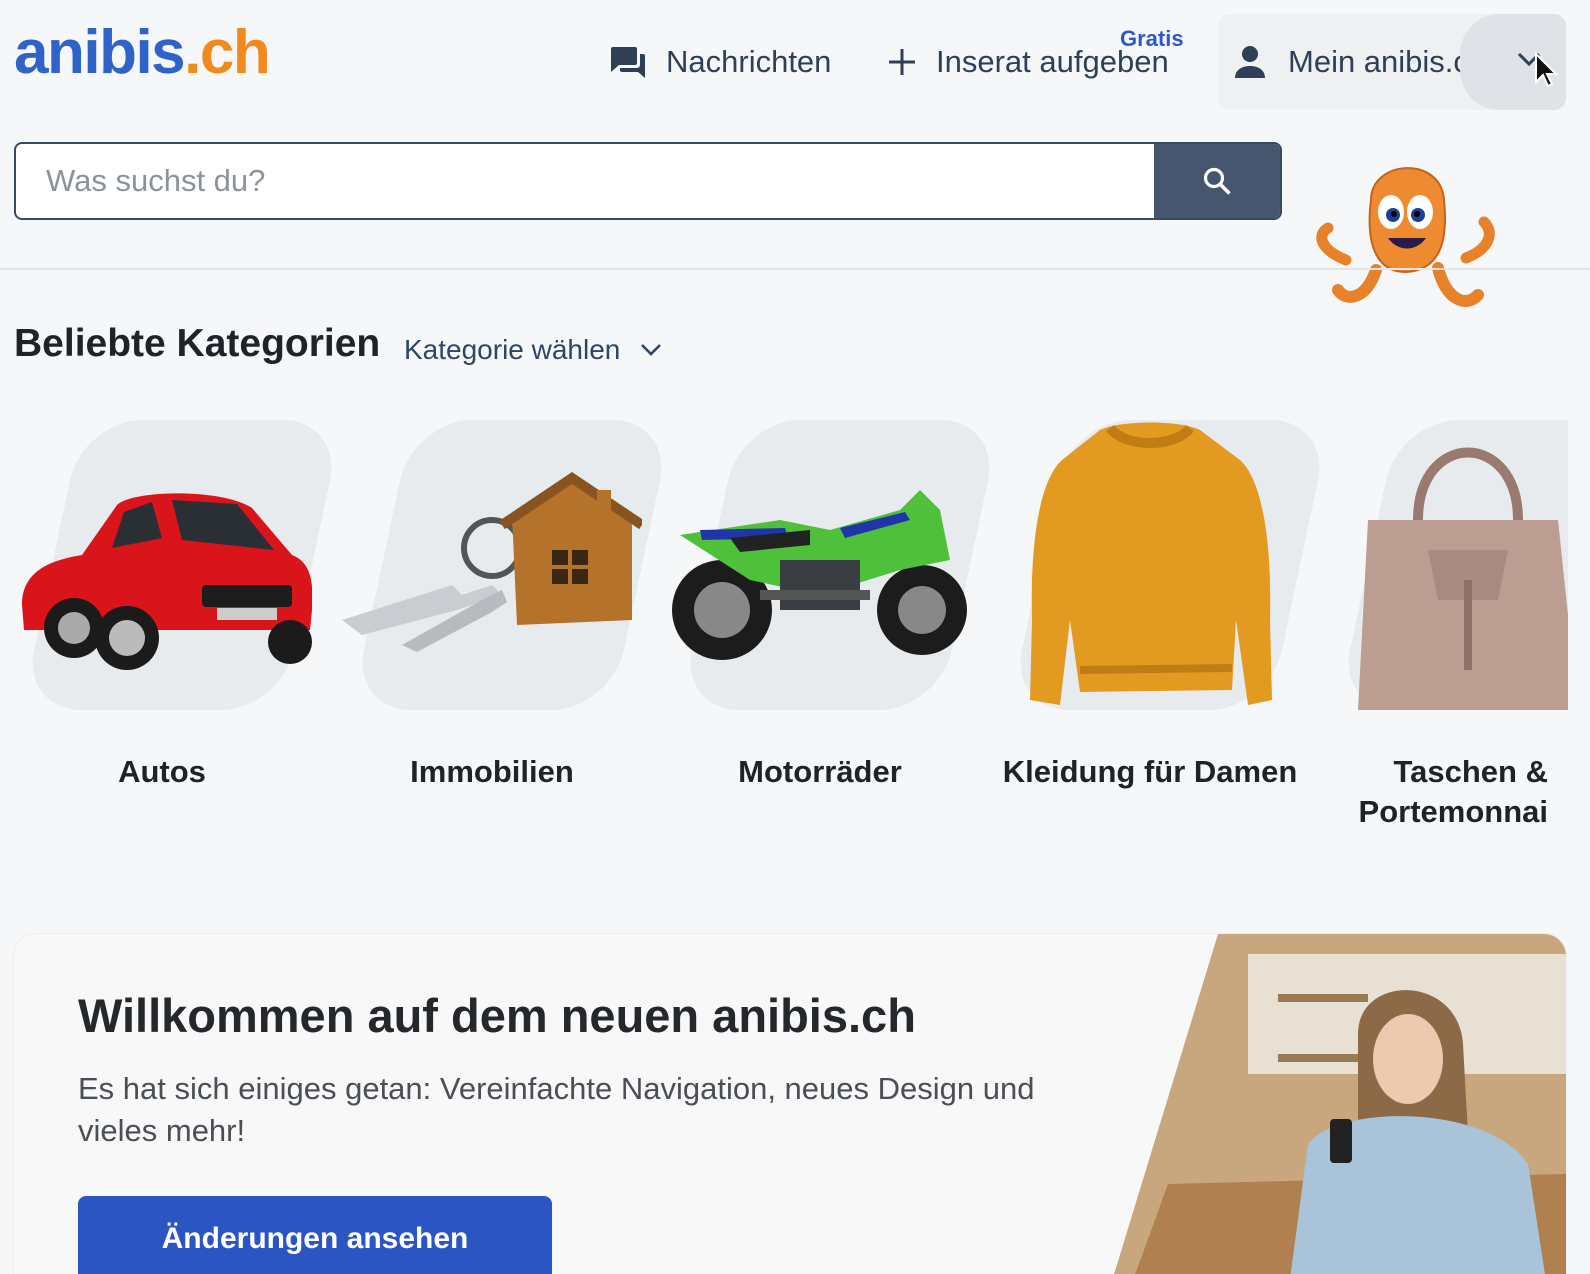 The image size is (1590, 1274). I want to click on account-menu: Mein anibis.ch, so click(1392, 62).